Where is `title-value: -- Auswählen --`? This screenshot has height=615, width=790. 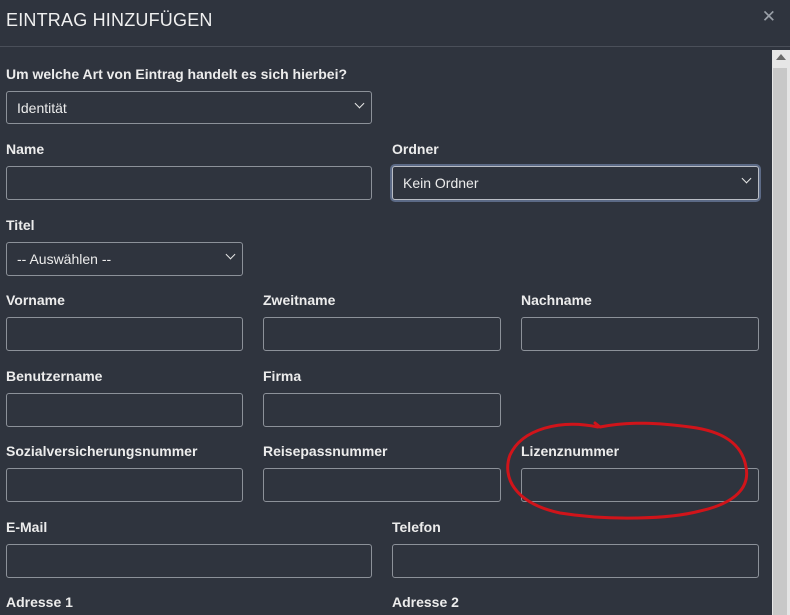
title-value: -- Auswählen -- is located at coordinates (64, 259).